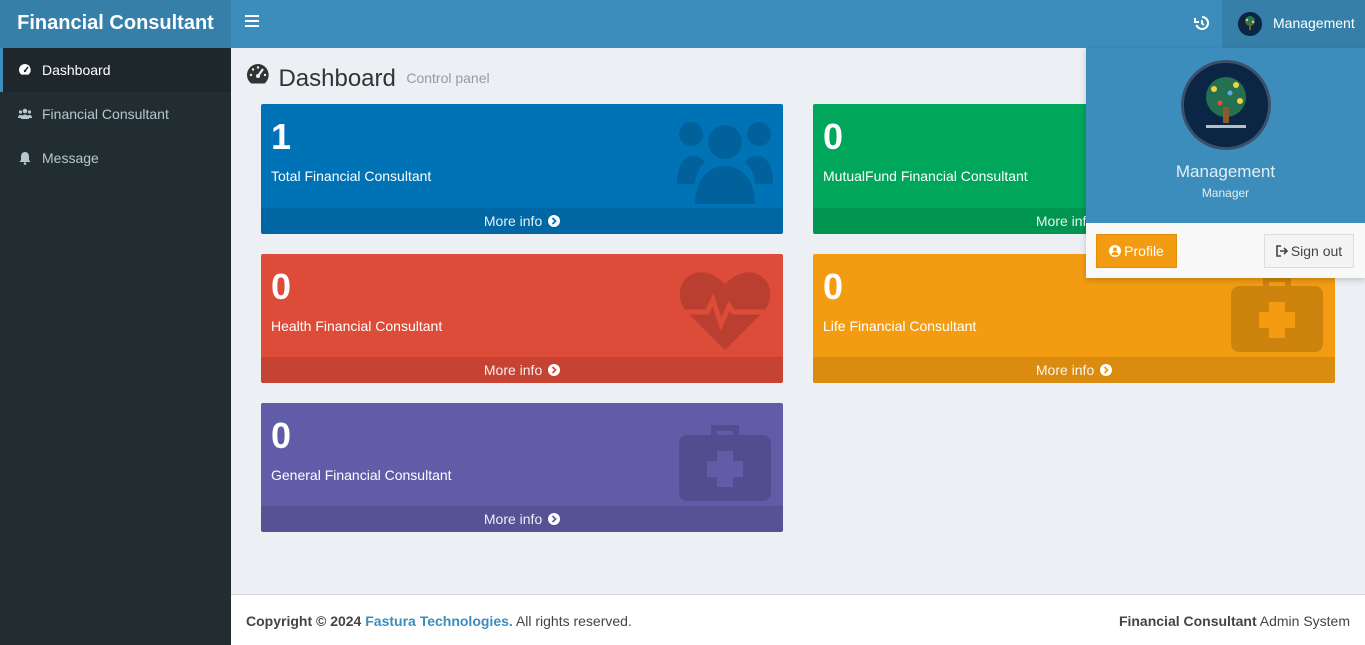 Image resolution: width=1365 pixels, height=645 pixels. Describe the element at coordinates (1234, 621) in the screenshot. I see `system-name: Financial Consultant Admin System` at that location.